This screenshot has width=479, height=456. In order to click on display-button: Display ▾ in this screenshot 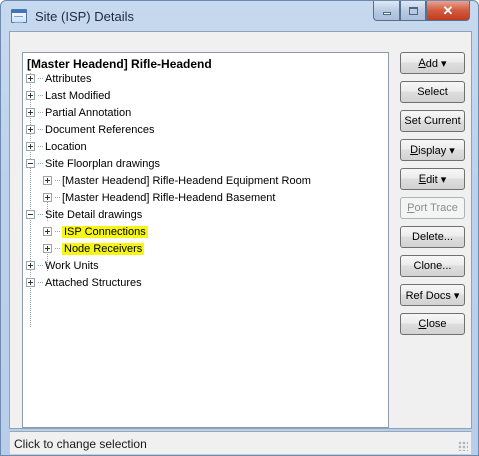, I will do `click(432, 150)`.